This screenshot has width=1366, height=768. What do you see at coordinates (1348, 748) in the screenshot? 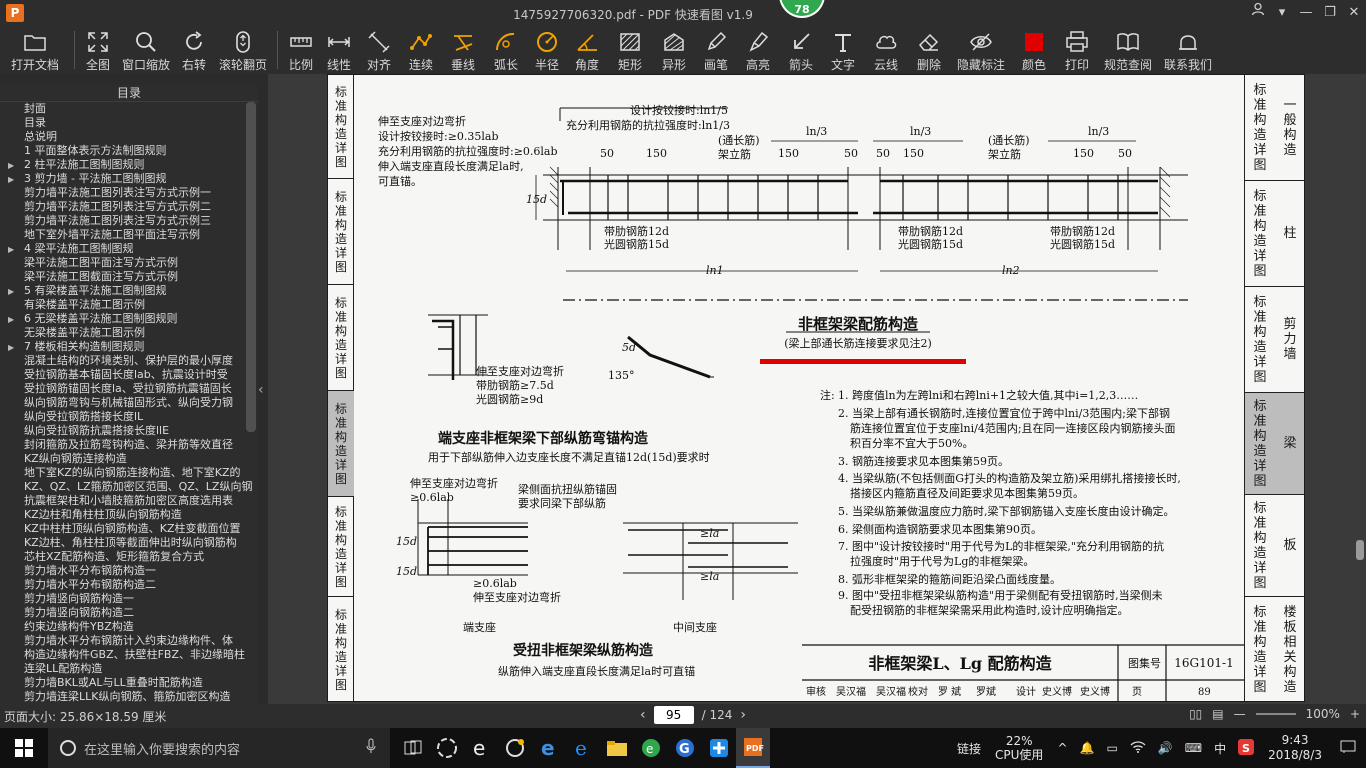
I see `action-center-icon` at bounding box center [1348, 748].